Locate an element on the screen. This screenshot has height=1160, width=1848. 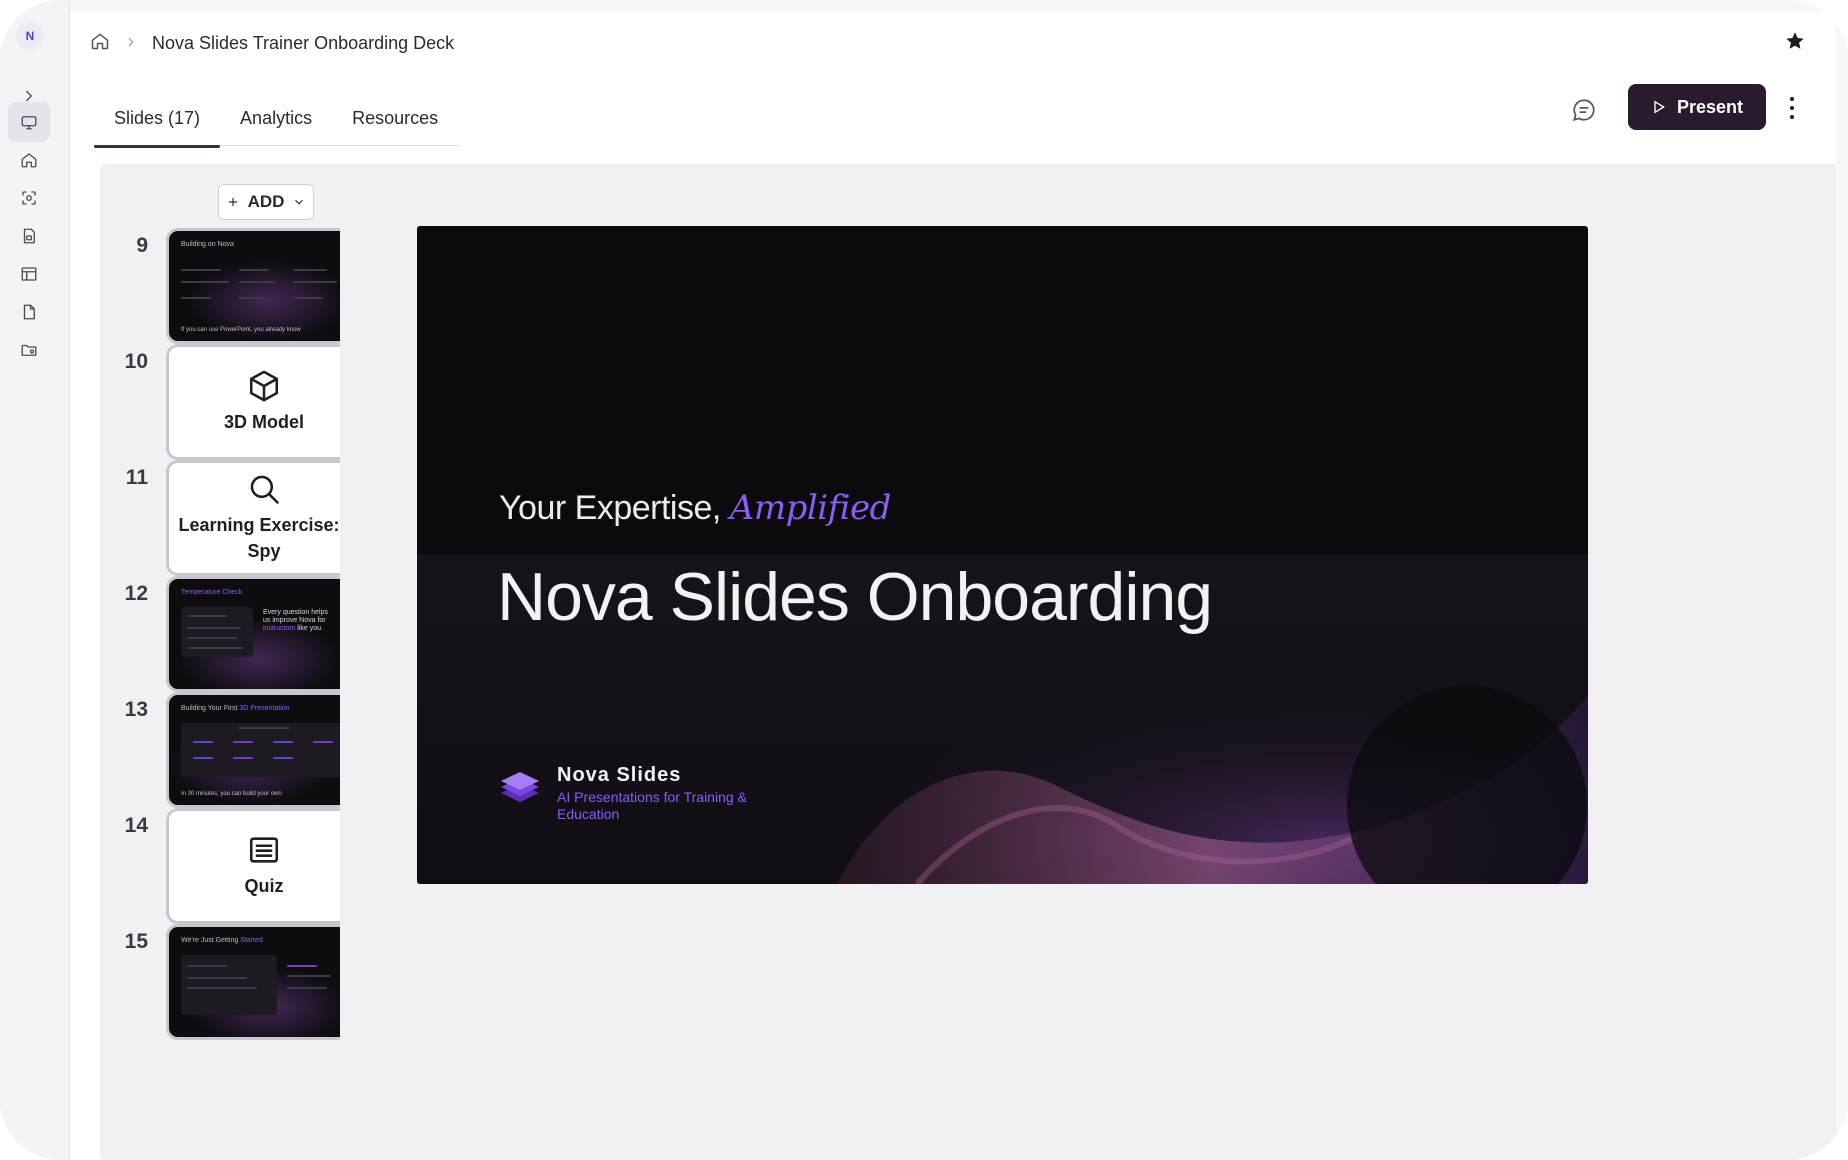
favorite-button is located at coordinates (1796, 42).